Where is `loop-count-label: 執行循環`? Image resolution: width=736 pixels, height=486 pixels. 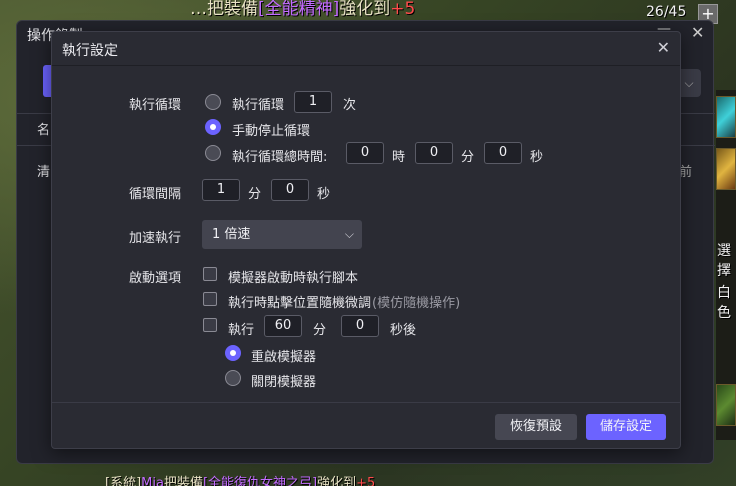
loop-count-label: 執行循環 is located at coordinates (258, 105).